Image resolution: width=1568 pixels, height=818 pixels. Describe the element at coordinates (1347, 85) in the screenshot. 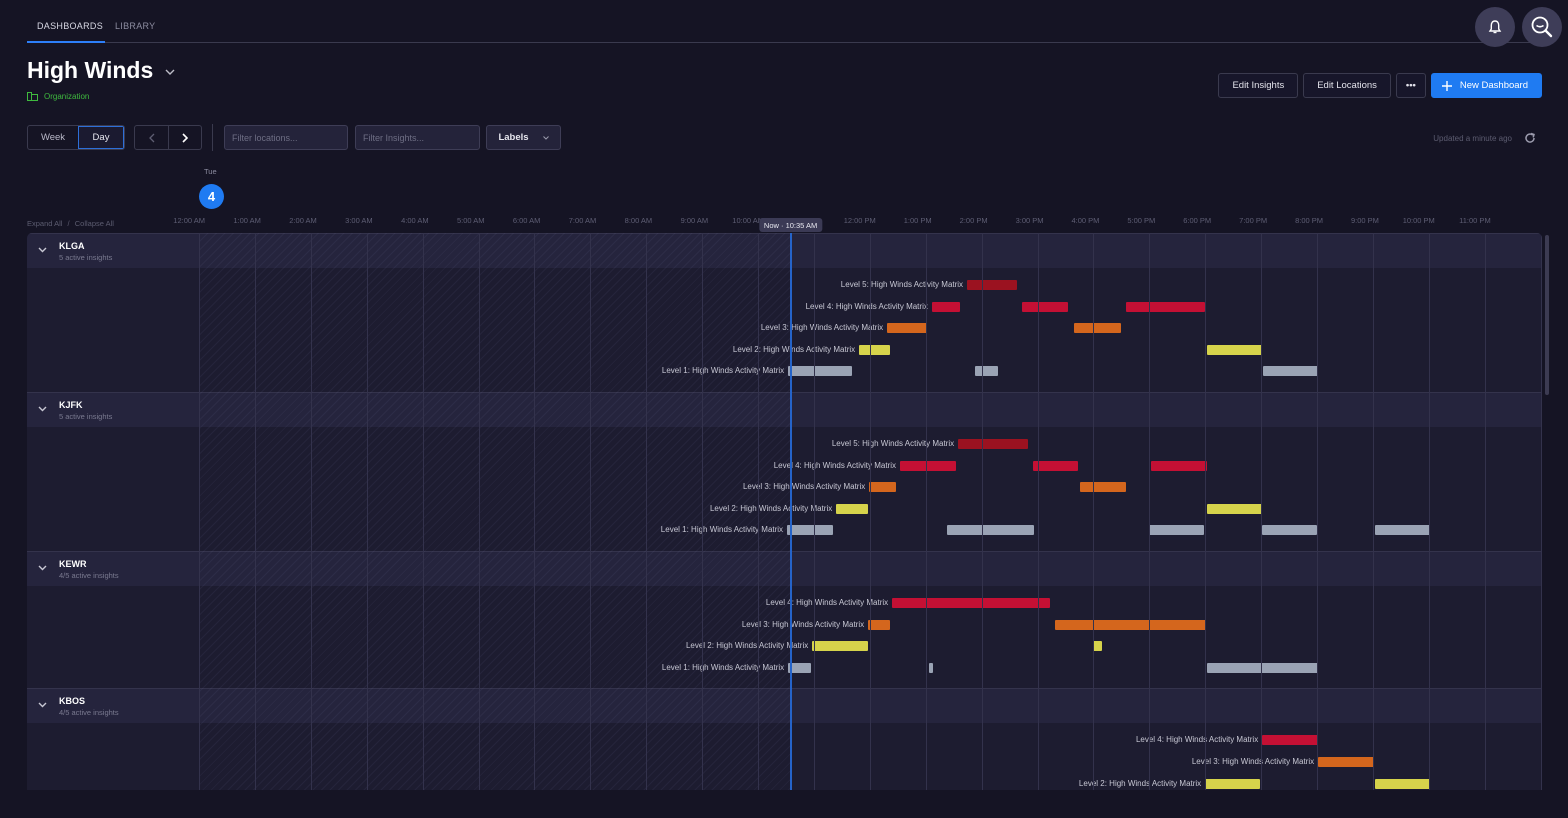

I see `edit-locations-button: Edit Locations` at that location.